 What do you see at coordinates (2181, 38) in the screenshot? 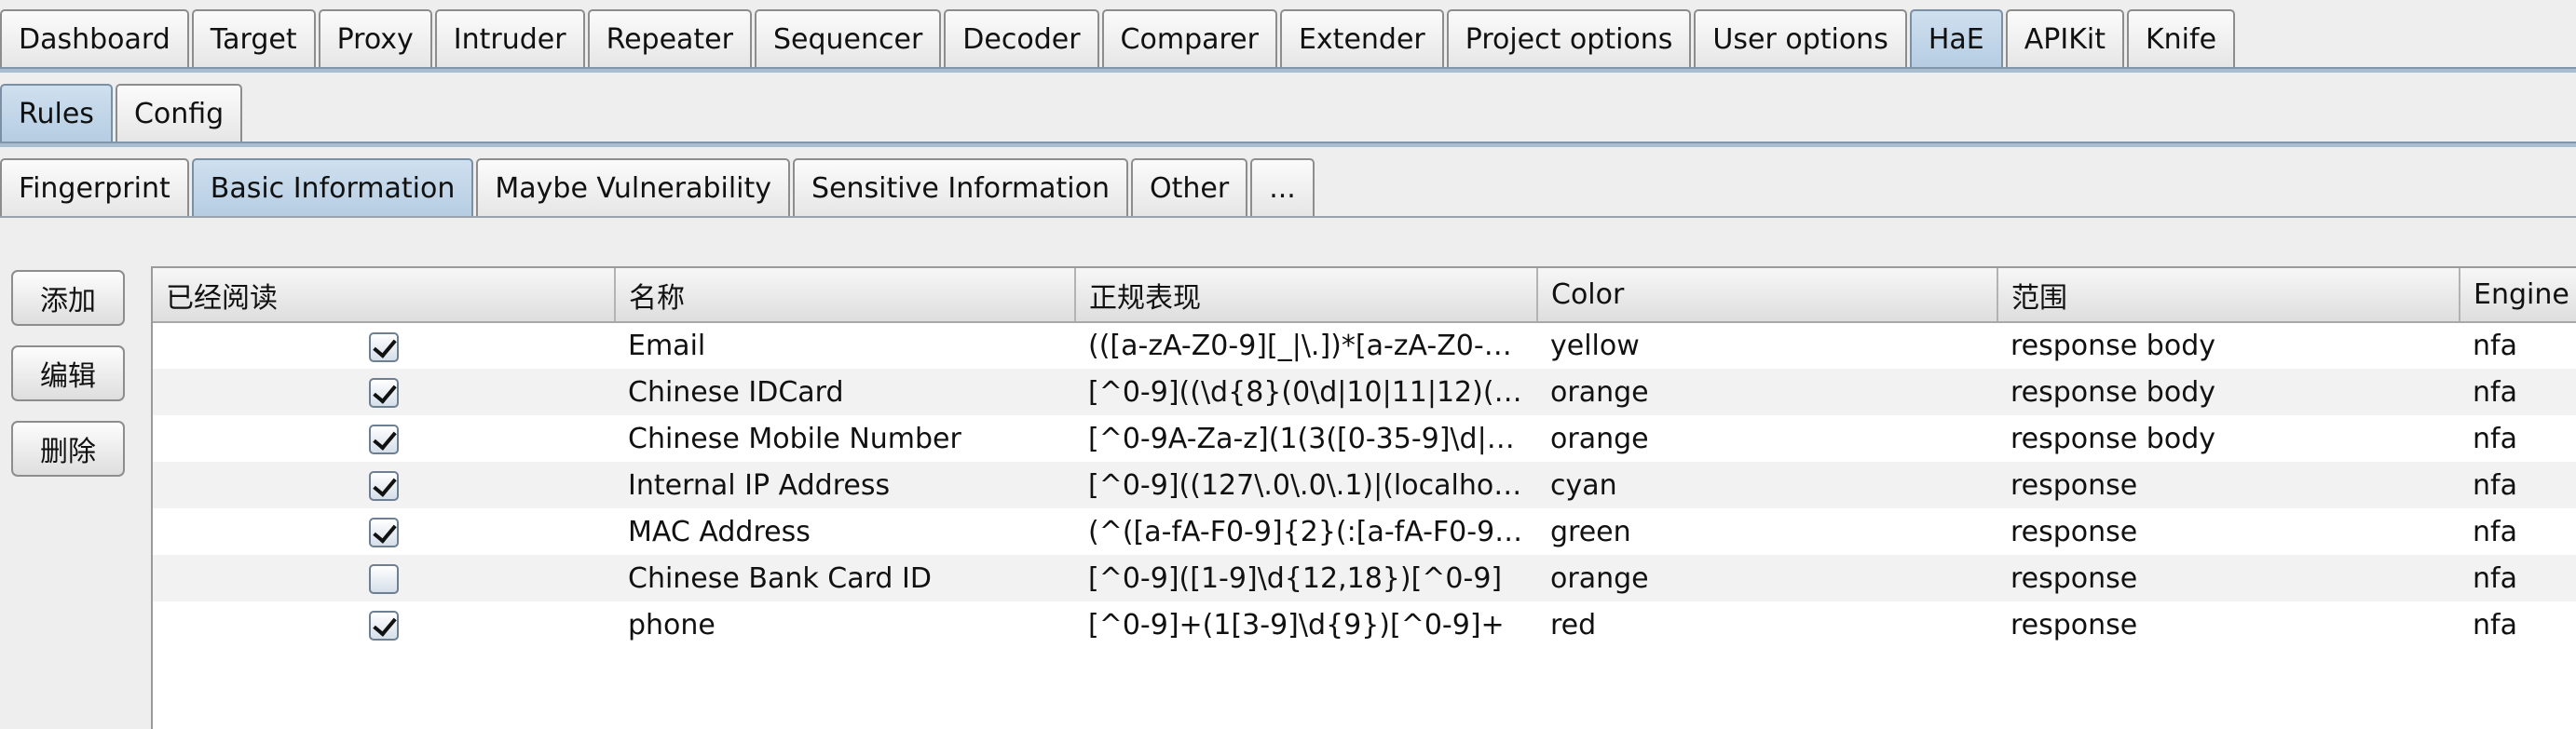
I see `tab-knife: Knife` at bounding box center [2181, 38].